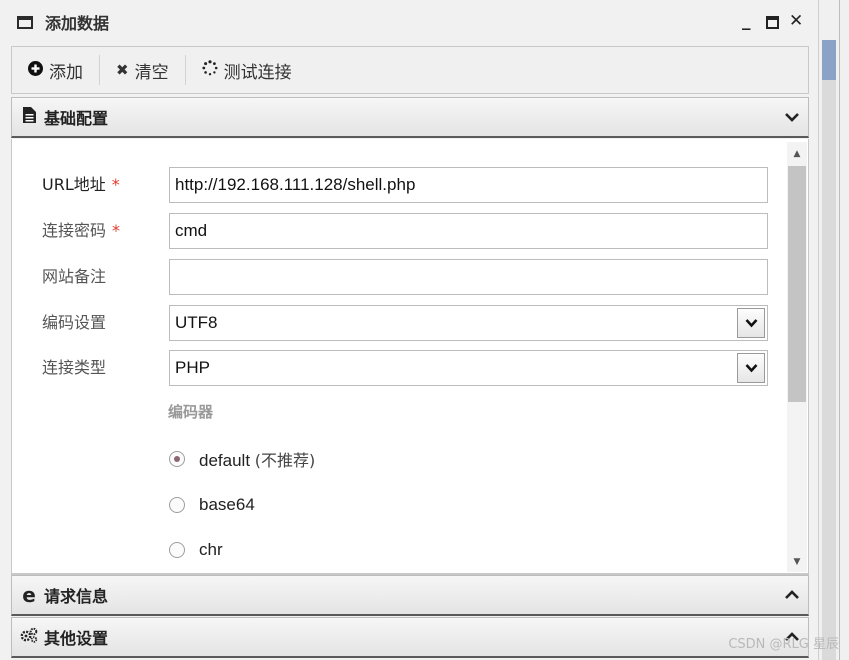 The image size is (849, 660). Describe the element at coordinates (74, 367) in the screenshot. I see `type-label: 连接类型` at that location.